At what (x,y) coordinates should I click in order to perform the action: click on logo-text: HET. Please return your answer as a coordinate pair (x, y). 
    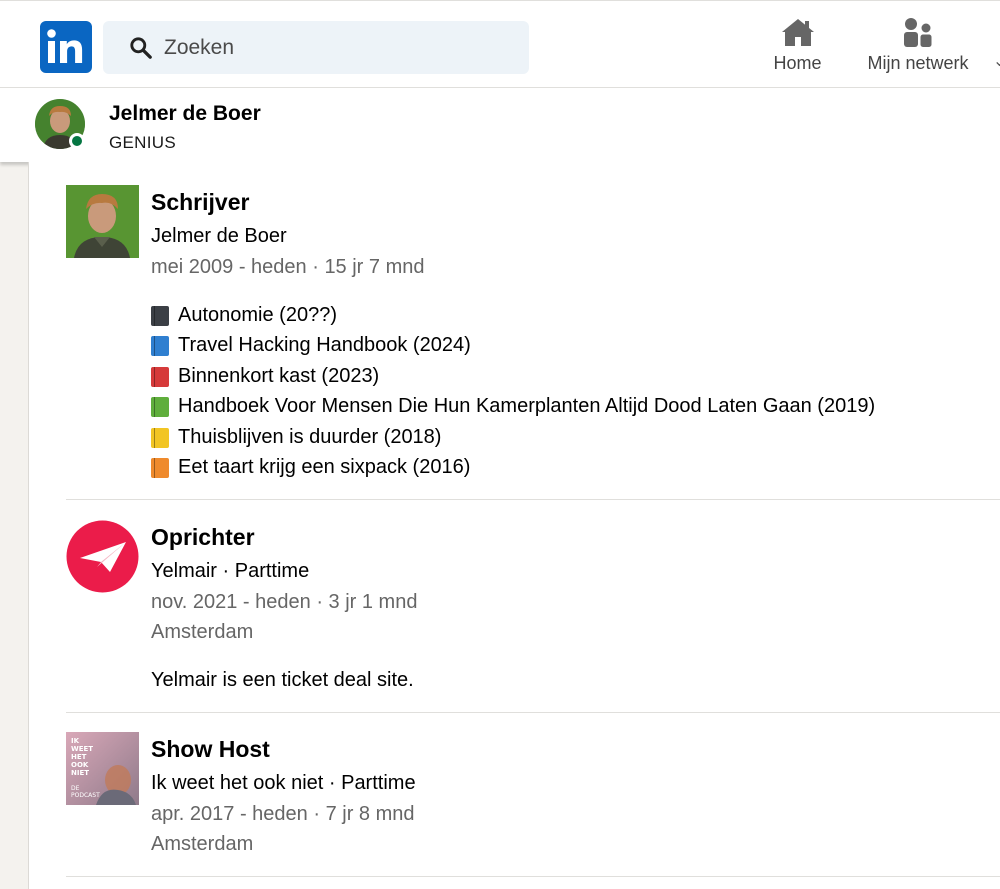
    Looking at the image, I should click on (79, 757).